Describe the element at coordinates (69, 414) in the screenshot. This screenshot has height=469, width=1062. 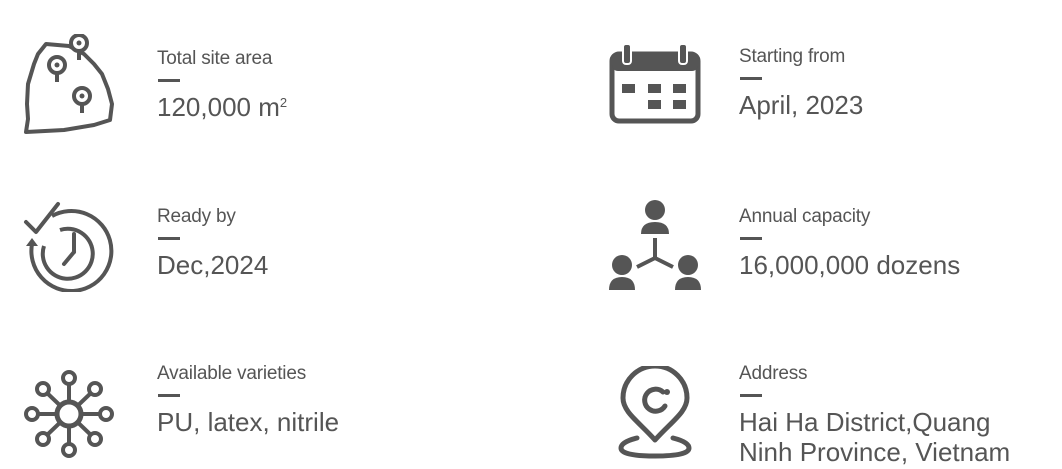
I see `molecule-network-icon` at that location.